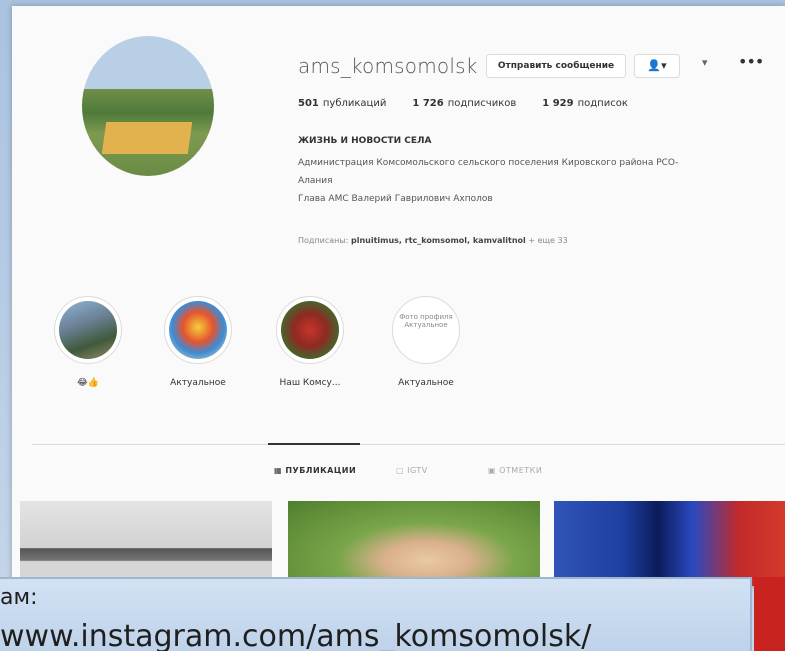 The width and height of the screenshot is (785, 651). I want to click on tab-tagged: ▣ ОТМЕТКИ, so click(515, 470).